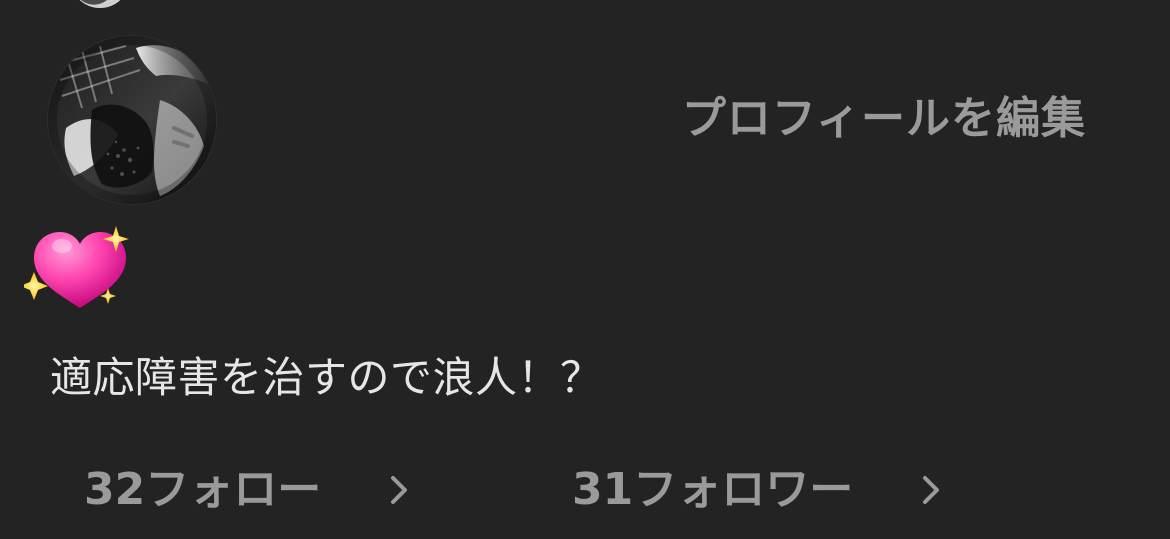 The width and height of the screenshot is (1170, 539). Describe the element at coordinates (743, 489) in the screenshot. I see `followers-label: フォロワー` at that location.